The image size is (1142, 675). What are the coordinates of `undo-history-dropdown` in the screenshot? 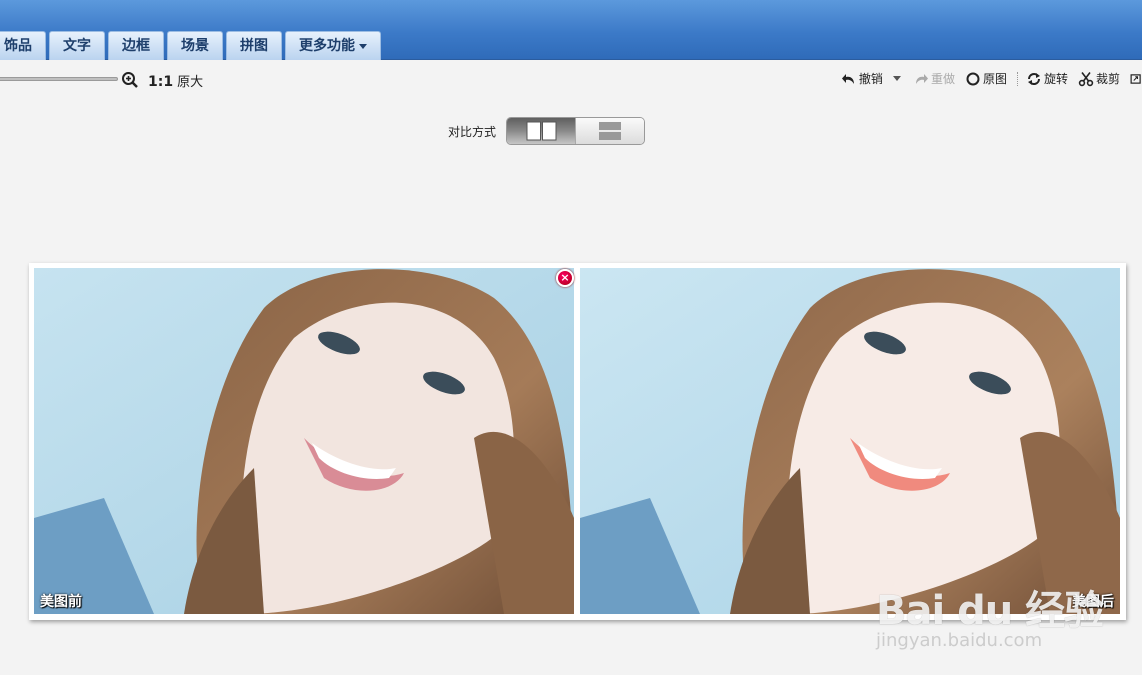 It's located at (896, 78).